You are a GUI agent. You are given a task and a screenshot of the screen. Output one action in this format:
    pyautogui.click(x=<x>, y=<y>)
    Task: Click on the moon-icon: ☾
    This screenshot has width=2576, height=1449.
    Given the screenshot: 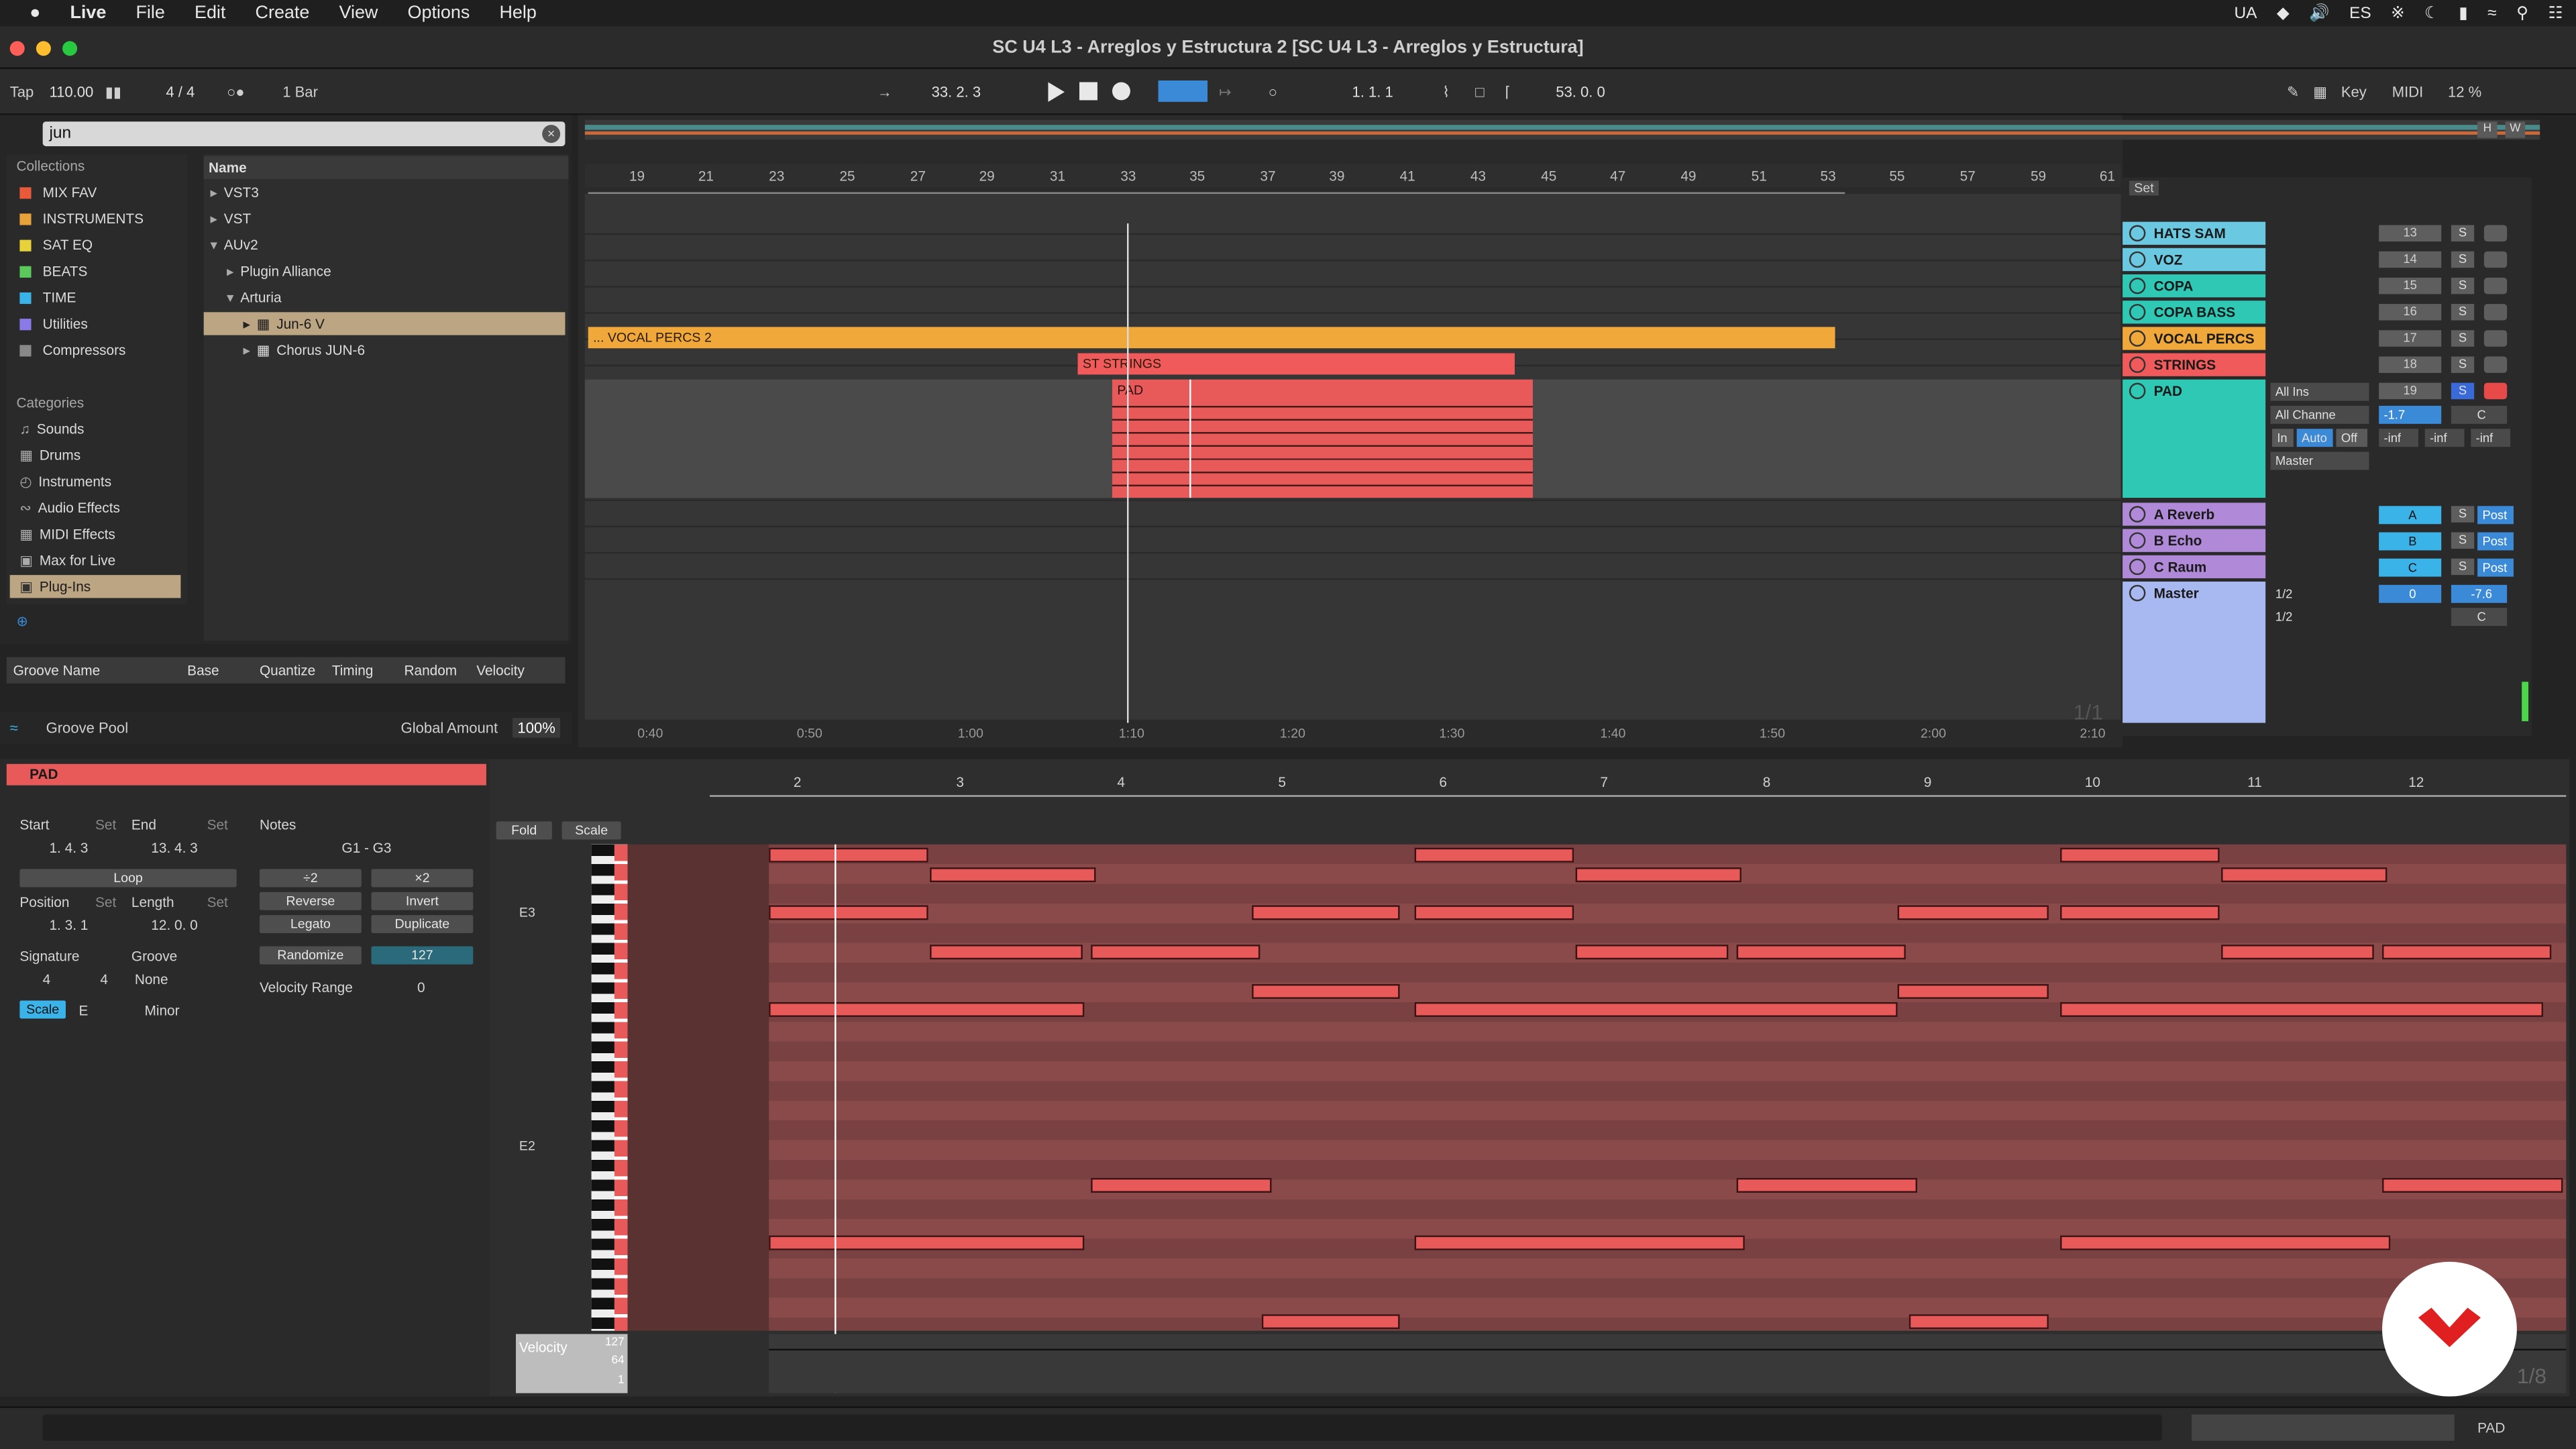 What is the action you would take?
    pyautogui.click(x=2431, y=13)
    